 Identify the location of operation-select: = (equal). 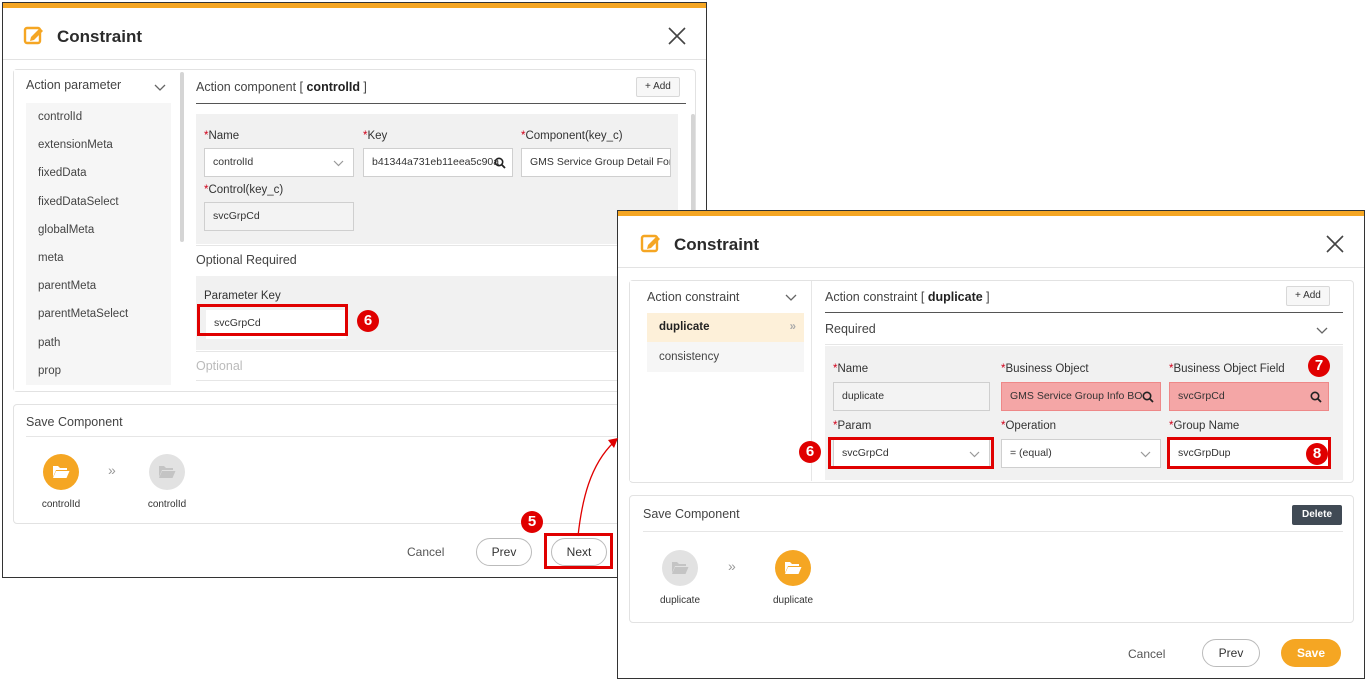
(1081, 453).